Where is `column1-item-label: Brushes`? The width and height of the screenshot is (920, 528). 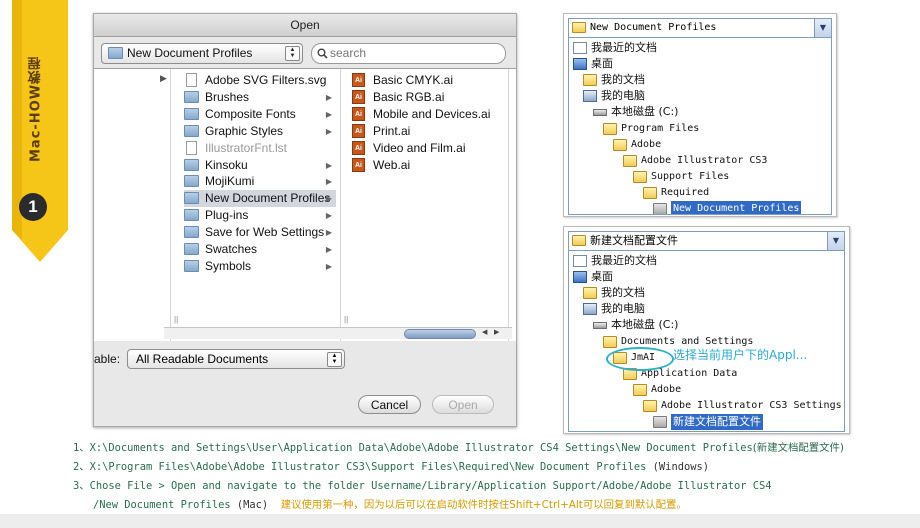 column1-item-label: Brushes is located at coordinates (227, 96).